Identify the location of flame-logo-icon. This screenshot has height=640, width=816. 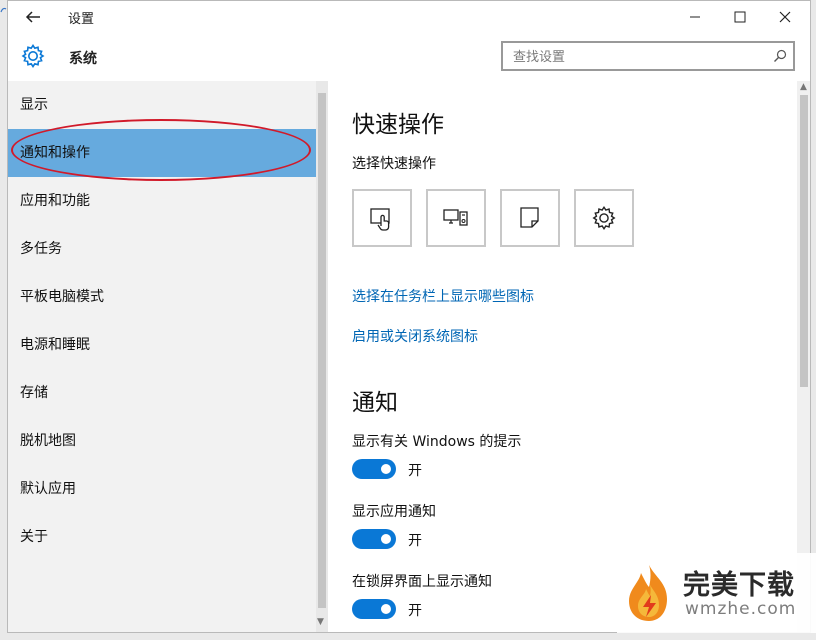
(648, 593).